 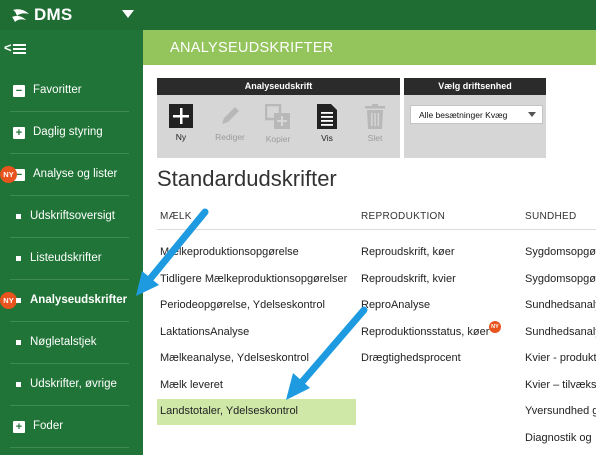 I want to click on pencil-icon, so click(x=230, y=115).